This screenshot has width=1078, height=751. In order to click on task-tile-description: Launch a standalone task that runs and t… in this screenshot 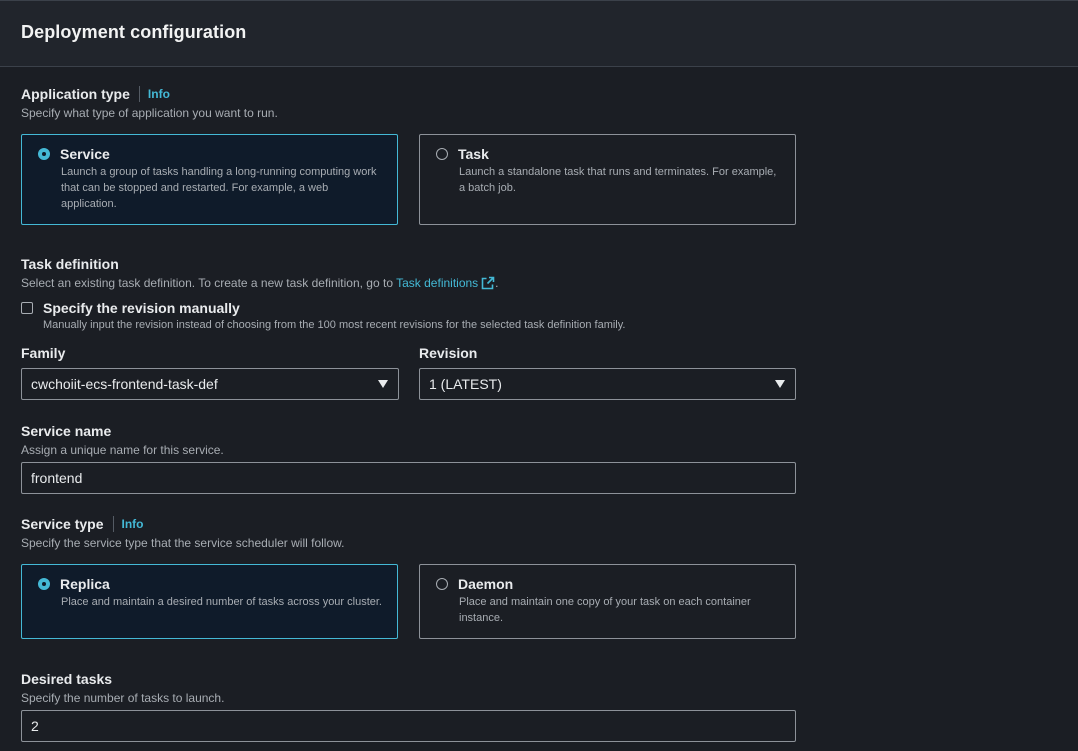, I will do `click(618, 180)`.